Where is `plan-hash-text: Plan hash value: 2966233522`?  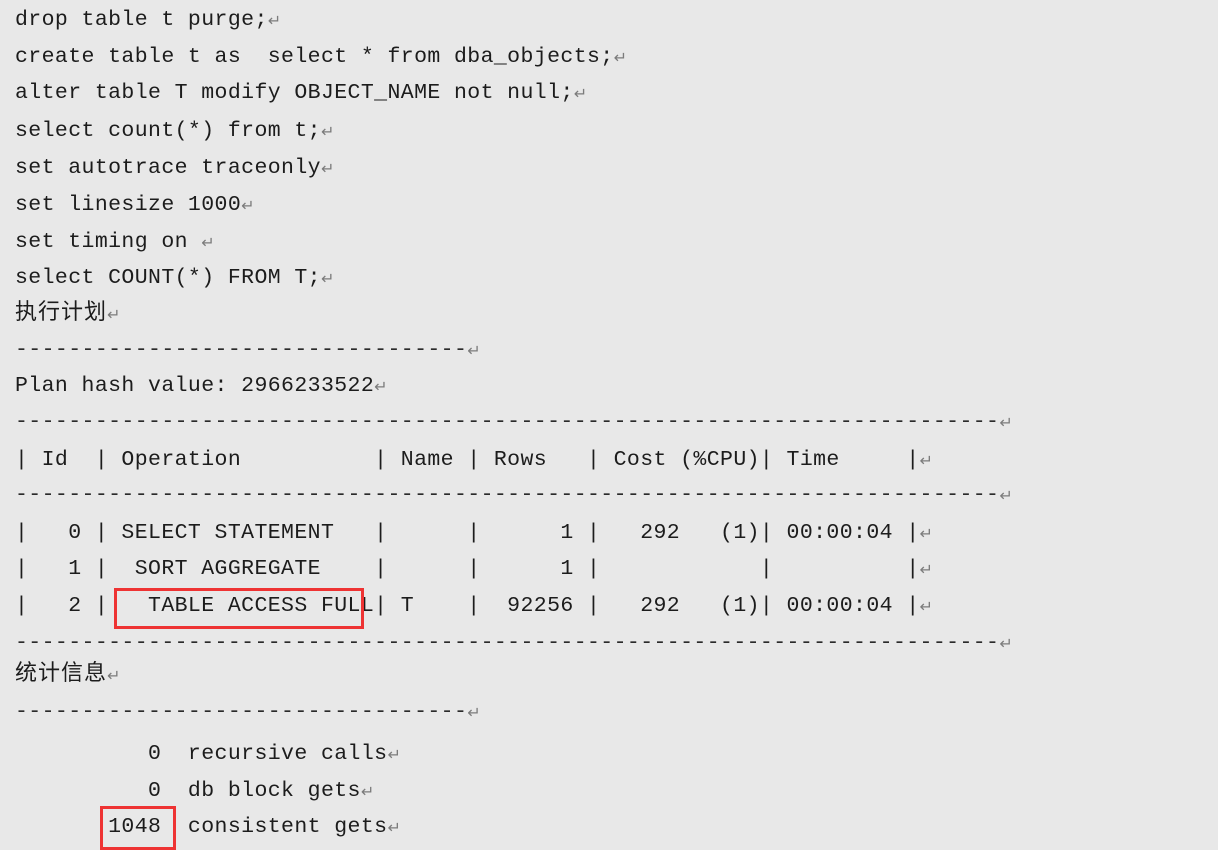 plan-hash-text: Plan hash value: 2966233522 is located at coordinates (195, 386).